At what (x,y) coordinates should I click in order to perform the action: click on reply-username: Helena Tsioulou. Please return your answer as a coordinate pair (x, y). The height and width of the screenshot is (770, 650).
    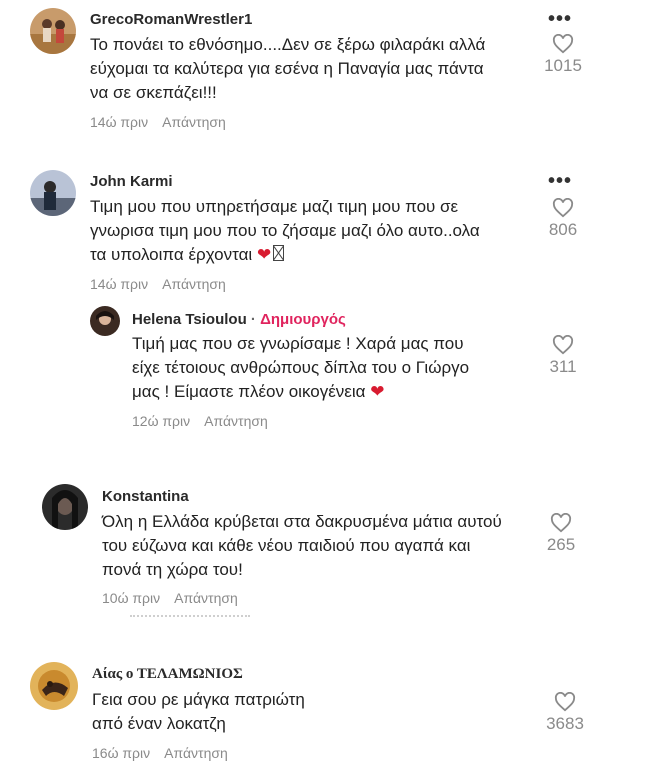
    Looking at the image, I should click on (189, 319).